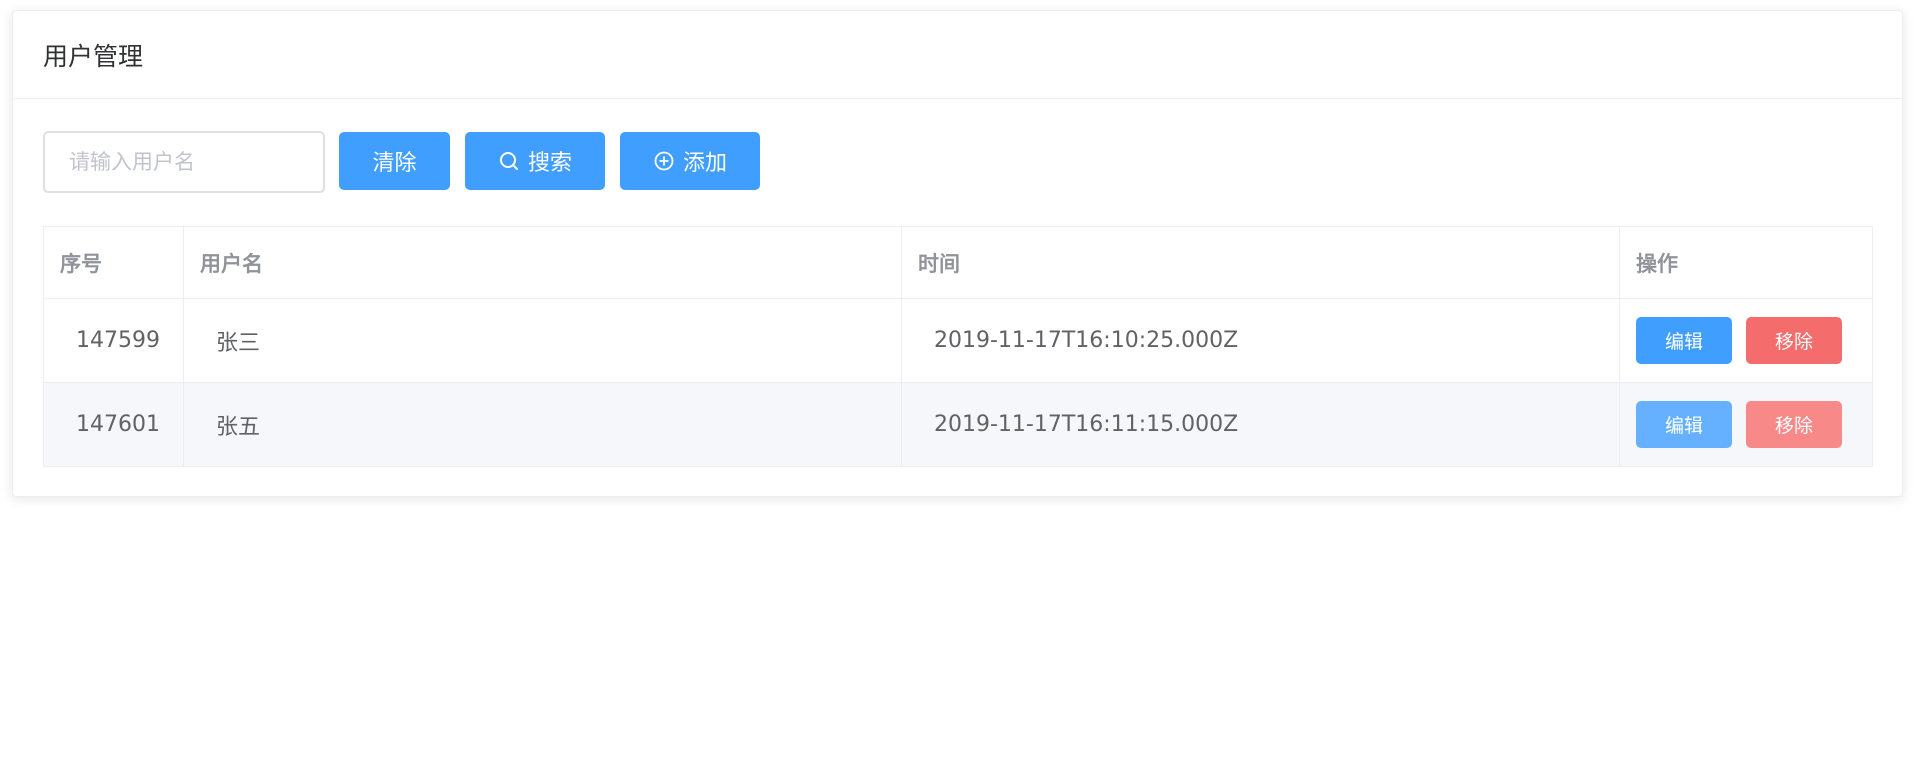  What do you see at coordinates (1746, 262) in the screenshot?
I see `column-header-actions: 操作` at bounding box center [1746, 262].